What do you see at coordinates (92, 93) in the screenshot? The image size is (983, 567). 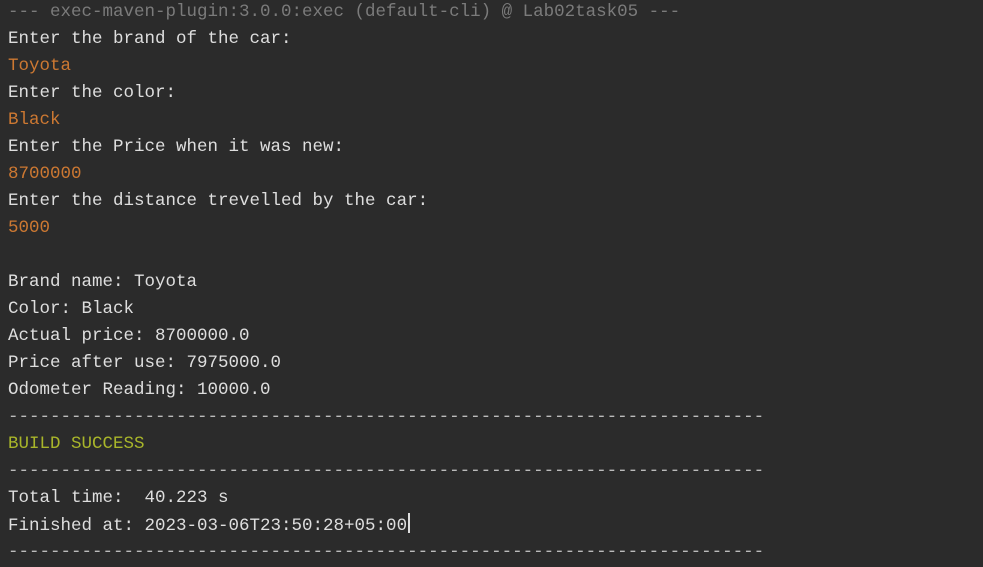 I see `prompt-color: Enter the color:` at bounding box center [92, 93].